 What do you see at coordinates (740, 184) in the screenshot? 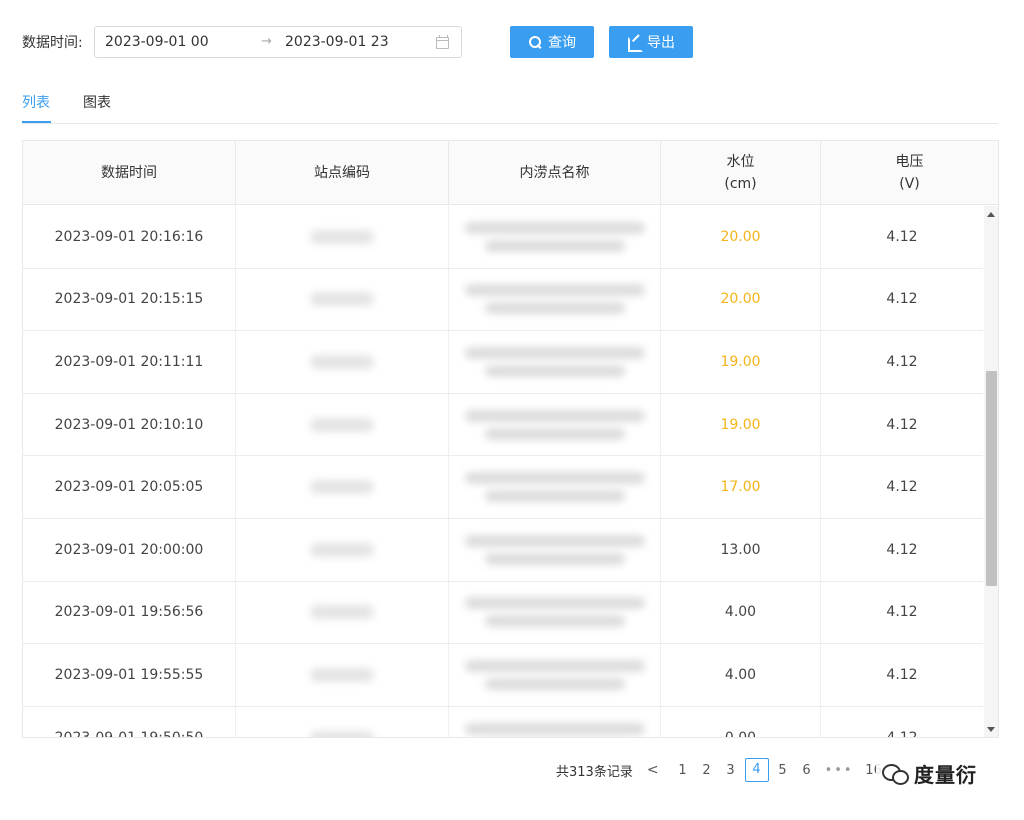
I see `col-header-level-unit: (cm)` at bounding box center [740, 184].